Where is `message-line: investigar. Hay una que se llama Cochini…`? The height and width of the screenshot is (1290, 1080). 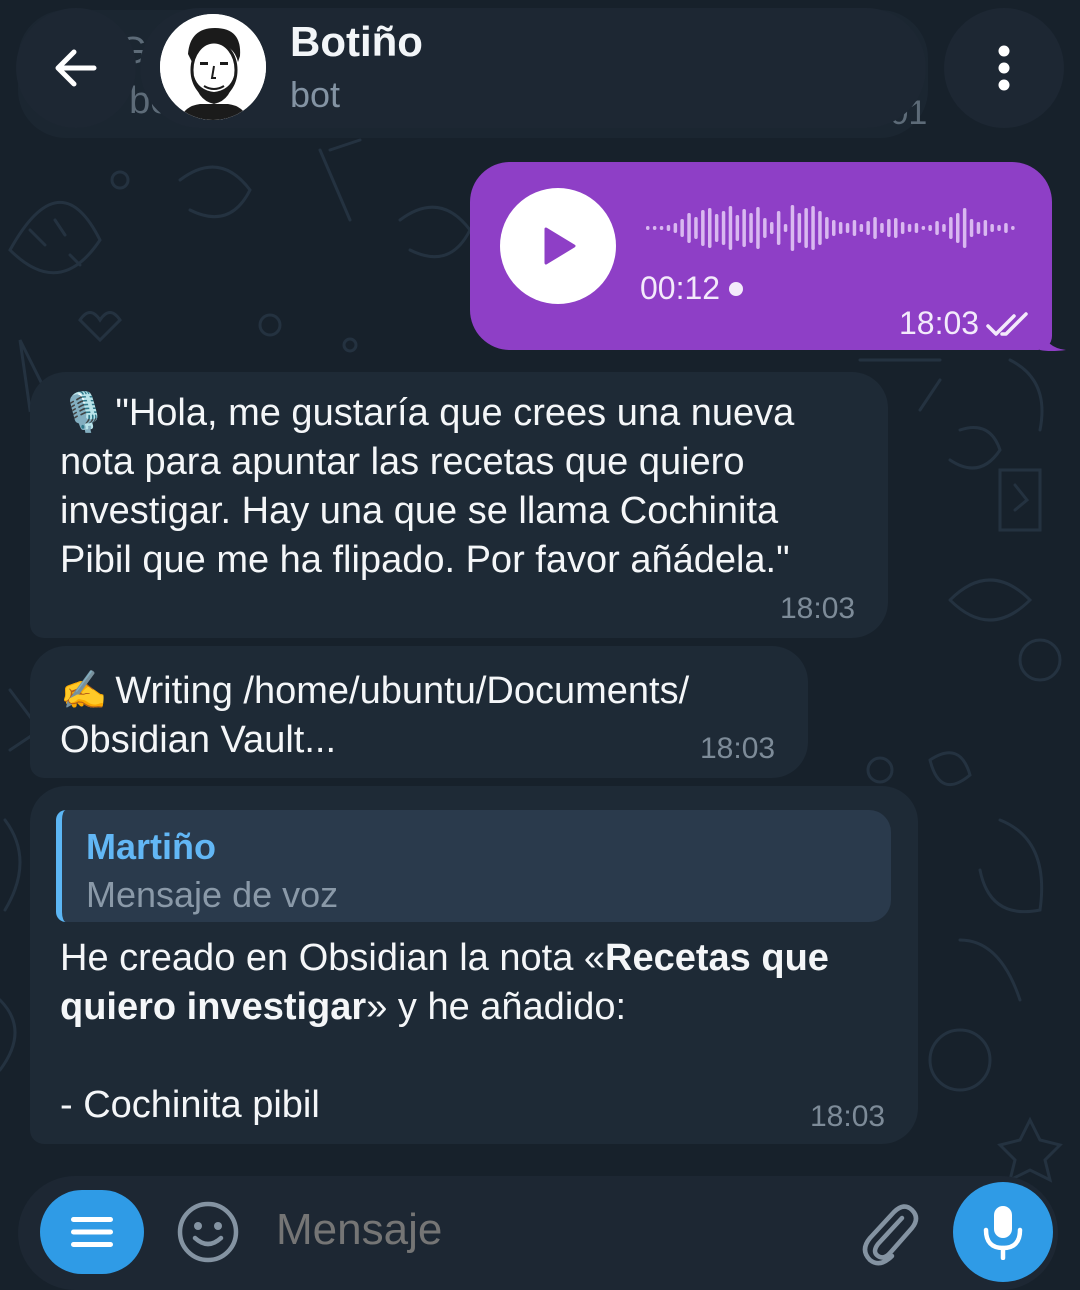 message-line: investigar. Hay una que se llama Cochini… is located at coordinates (419, 511).